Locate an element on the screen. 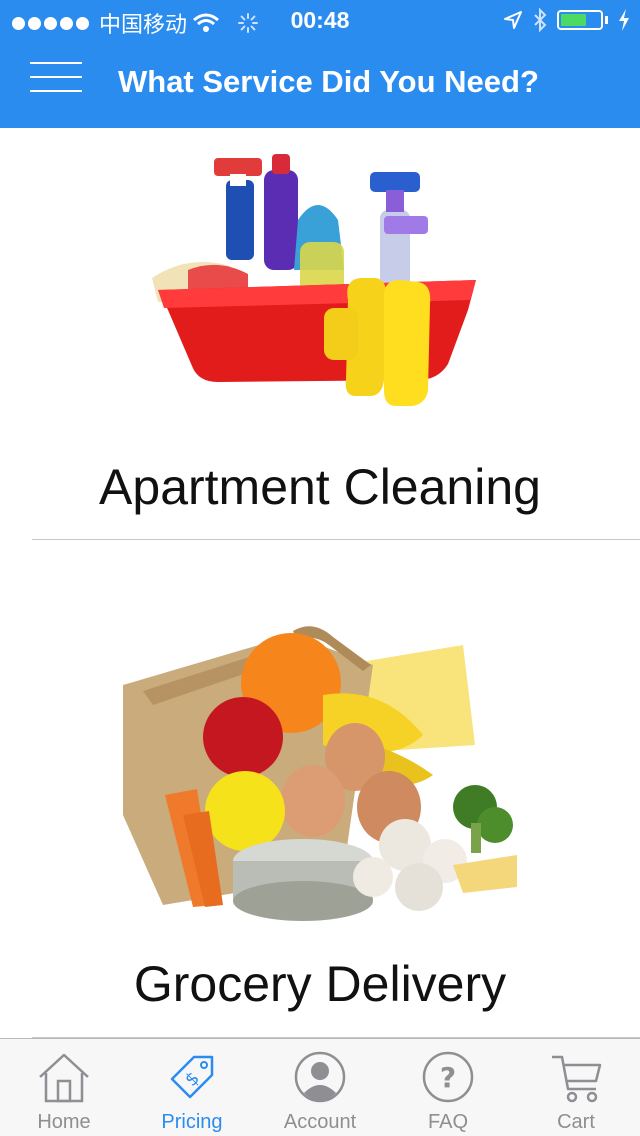  top-bar: 中国移动 00:48 What Service Did You Need? is located at coordinates (320, 64).